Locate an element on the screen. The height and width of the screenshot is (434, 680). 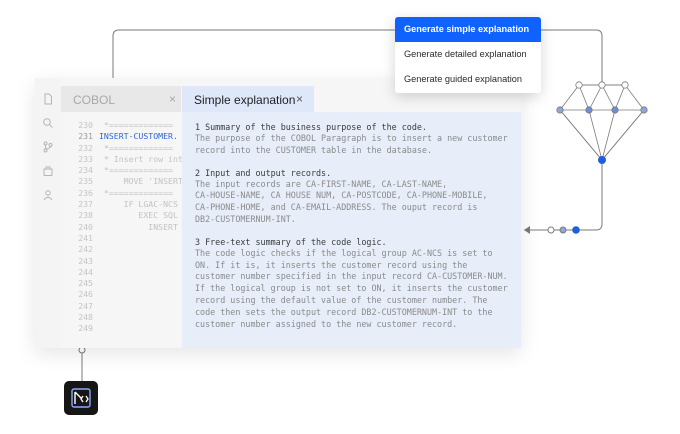
line-number: 246 is located at coordinates (85, 294).